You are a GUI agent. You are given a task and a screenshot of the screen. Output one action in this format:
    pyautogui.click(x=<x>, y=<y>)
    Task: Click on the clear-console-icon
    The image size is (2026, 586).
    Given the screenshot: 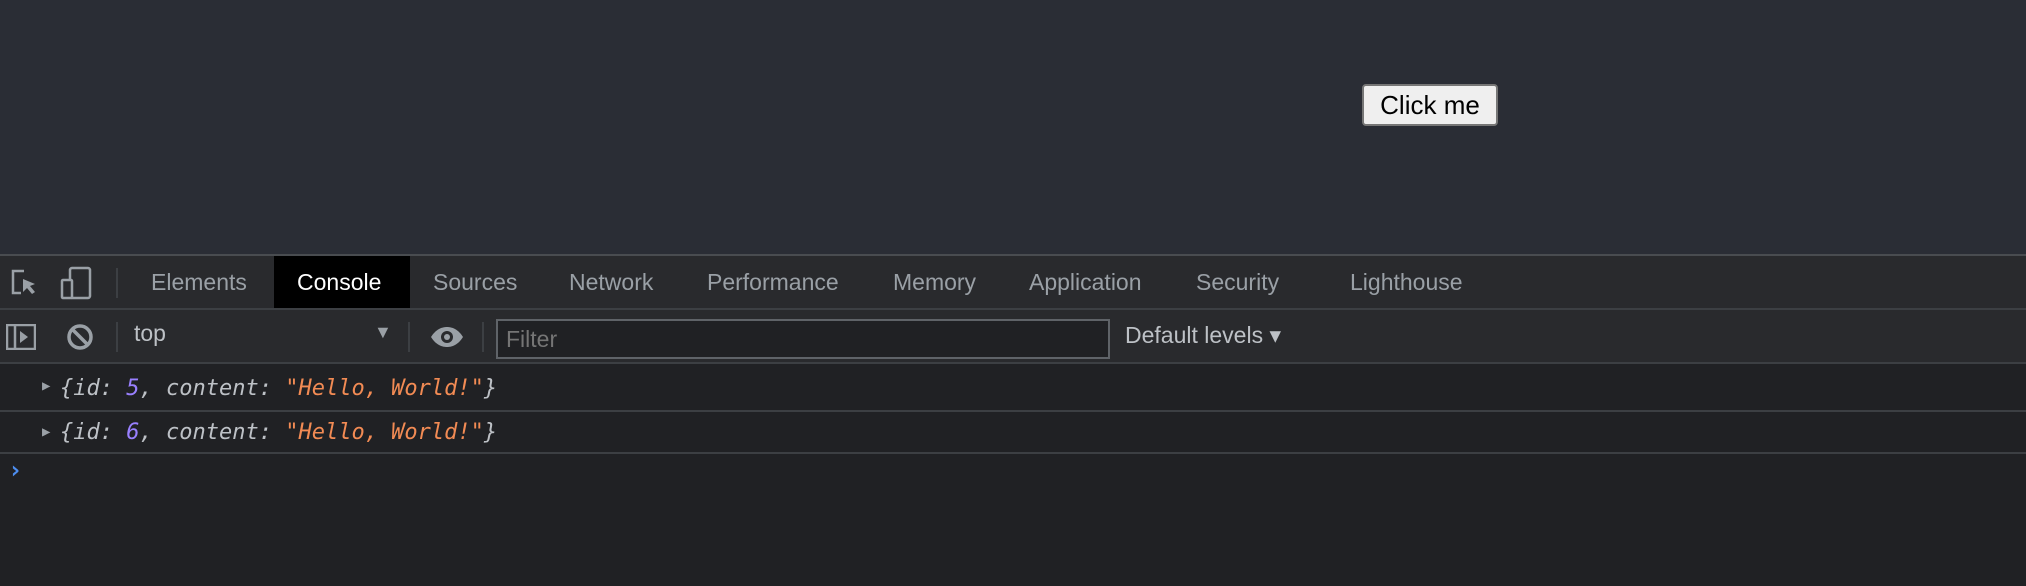 What is the action you would take?
    pyautogui.click(x=80, y=339)
    